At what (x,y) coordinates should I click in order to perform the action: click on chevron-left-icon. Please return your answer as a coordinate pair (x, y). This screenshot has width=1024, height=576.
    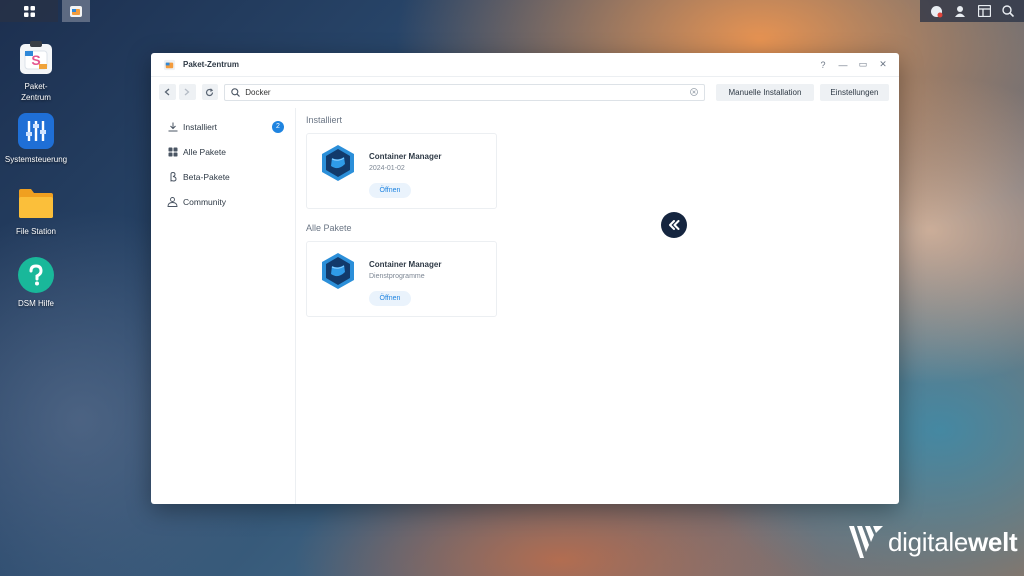
    Looking at the image, I should click on (167, 92).